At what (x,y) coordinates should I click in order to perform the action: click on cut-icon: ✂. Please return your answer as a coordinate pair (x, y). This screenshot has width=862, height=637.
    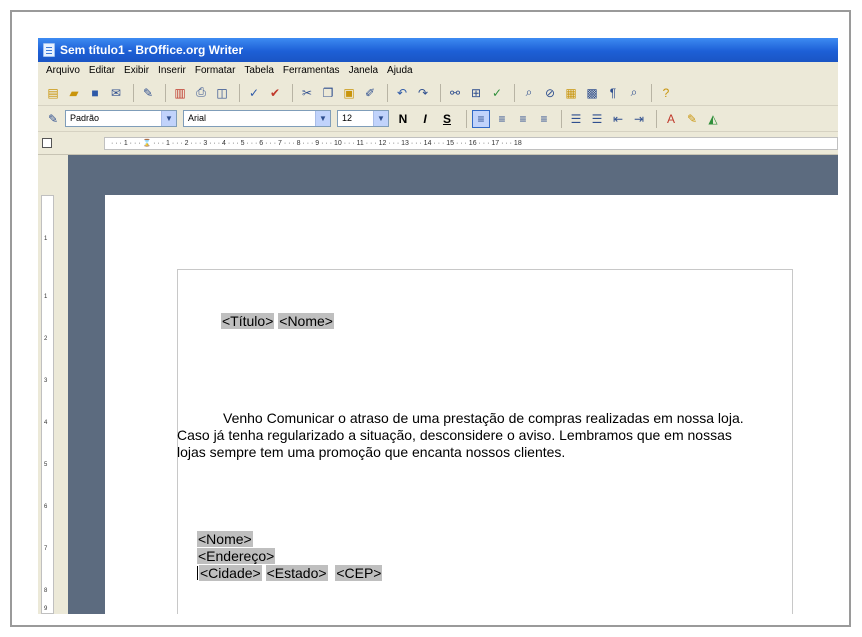
    Looking at the image, I should click on (307, 93).